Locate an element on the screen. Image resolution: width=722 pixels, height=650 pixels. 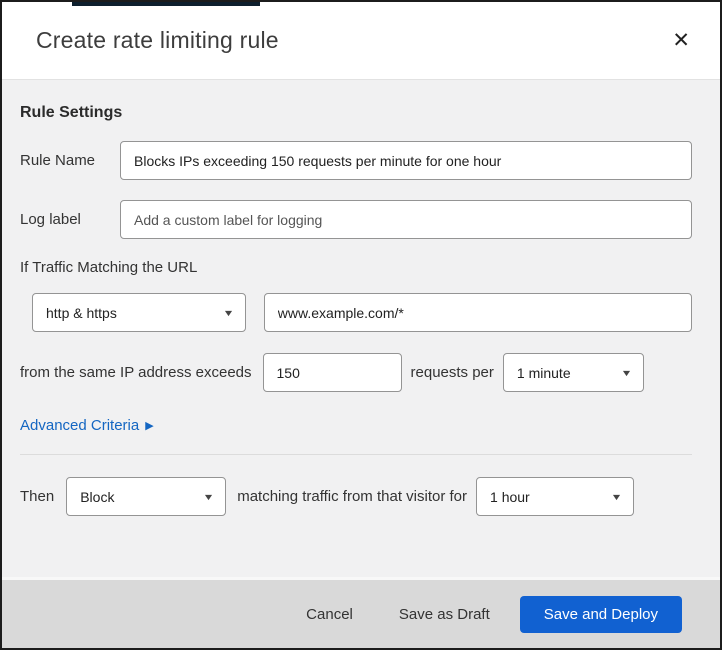
threshold-prefix-text: from the same IP address exceeds is located at coordinates (136, 372).